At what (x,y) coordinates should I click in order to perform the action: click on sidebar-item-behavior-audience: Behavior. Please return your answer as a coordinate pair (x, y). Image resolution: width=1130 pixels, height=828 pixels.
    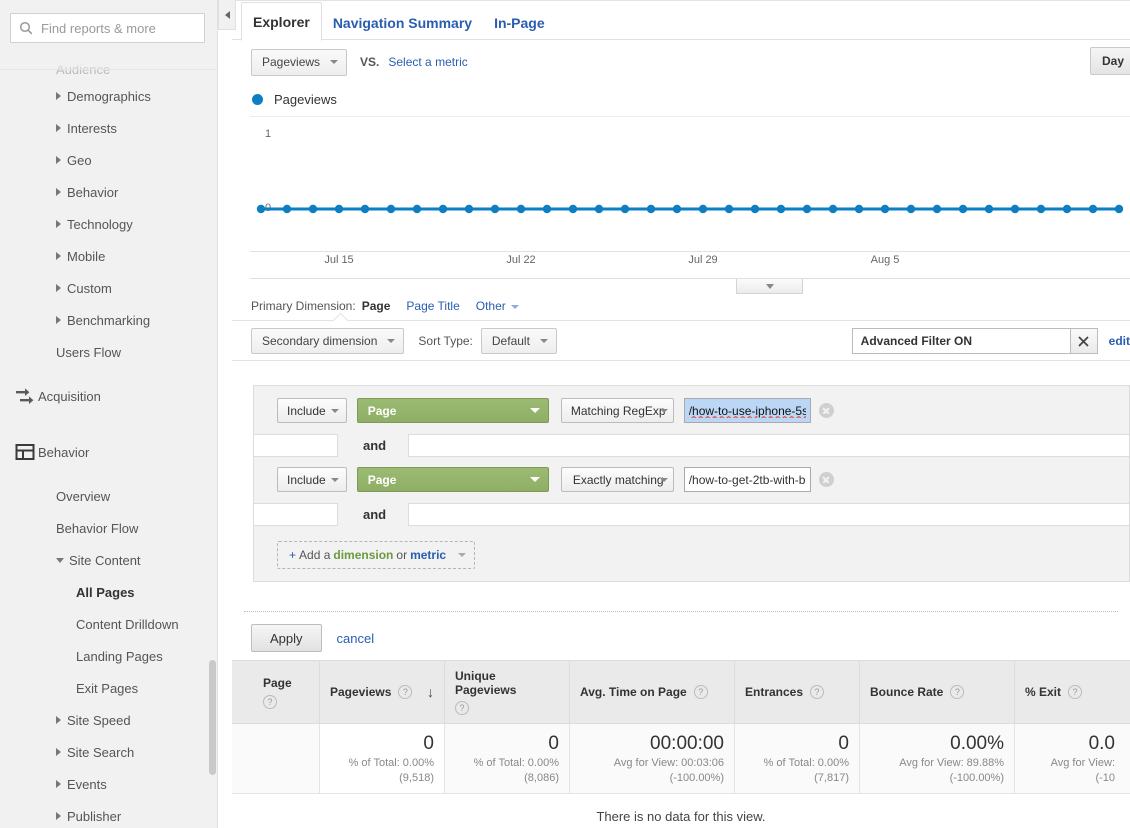
    Looking at the image, I should click on (108, 192).